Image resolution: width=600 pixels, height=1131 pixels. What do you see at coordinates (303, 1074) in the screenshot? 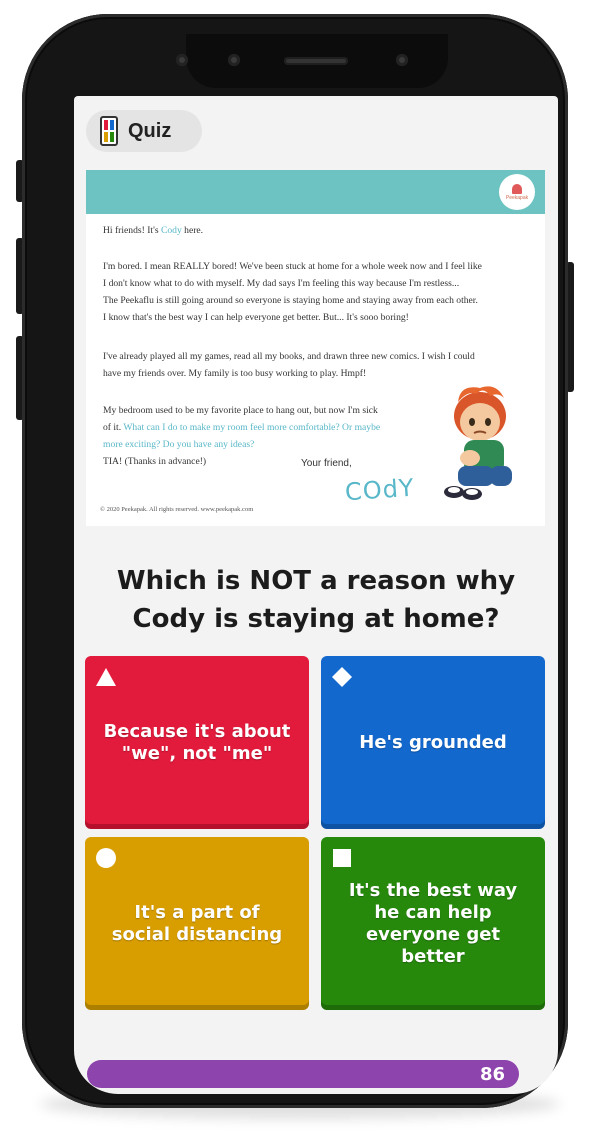
I see `progress-bar: 86` at bounding box center [303, 1074].